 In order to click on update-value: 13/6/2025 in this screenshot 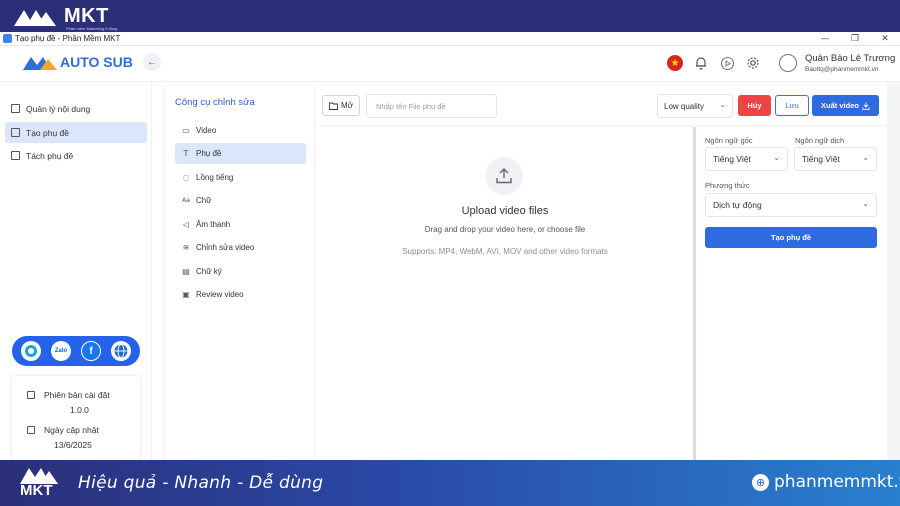, I will do `click(73, 445)`.